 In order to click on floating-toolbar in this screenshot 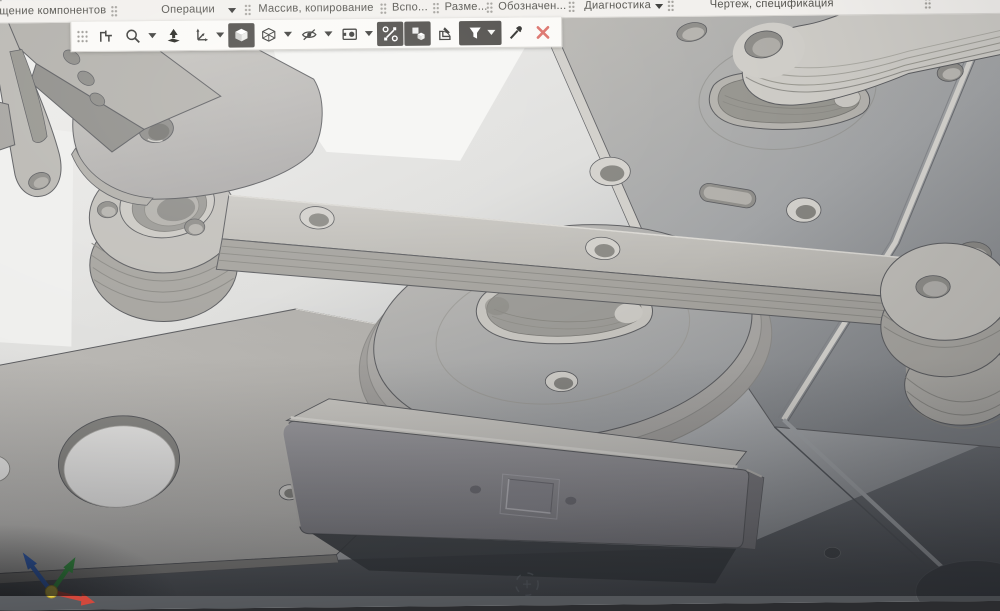, I will do `click(316, 35)`.